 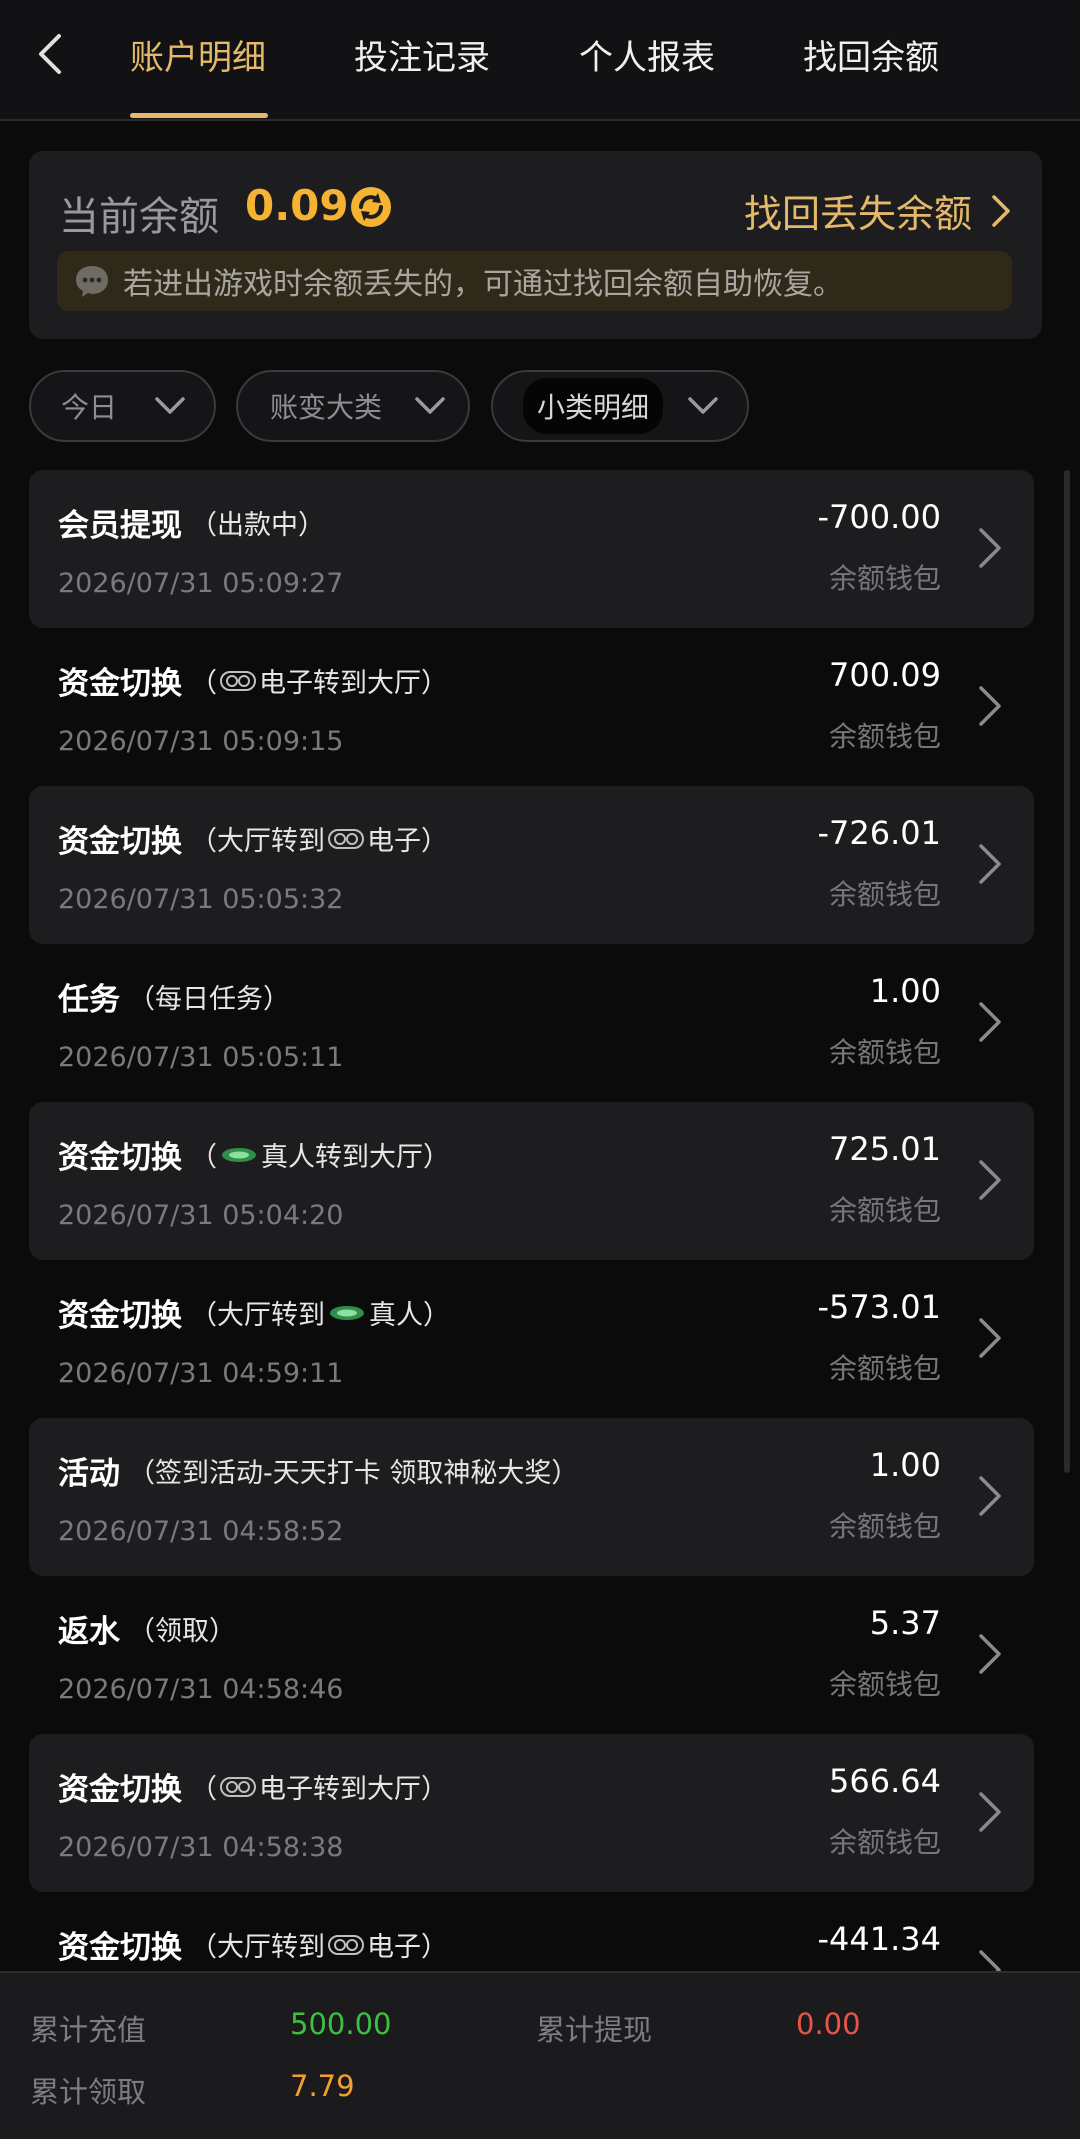 What do you see at coordinates (534, 281) in the screenshot?
I see `notice-banner: 若进出游戏时余额丢失的，可通过找回余额自助恢复。` at bounding box center [534, 281].